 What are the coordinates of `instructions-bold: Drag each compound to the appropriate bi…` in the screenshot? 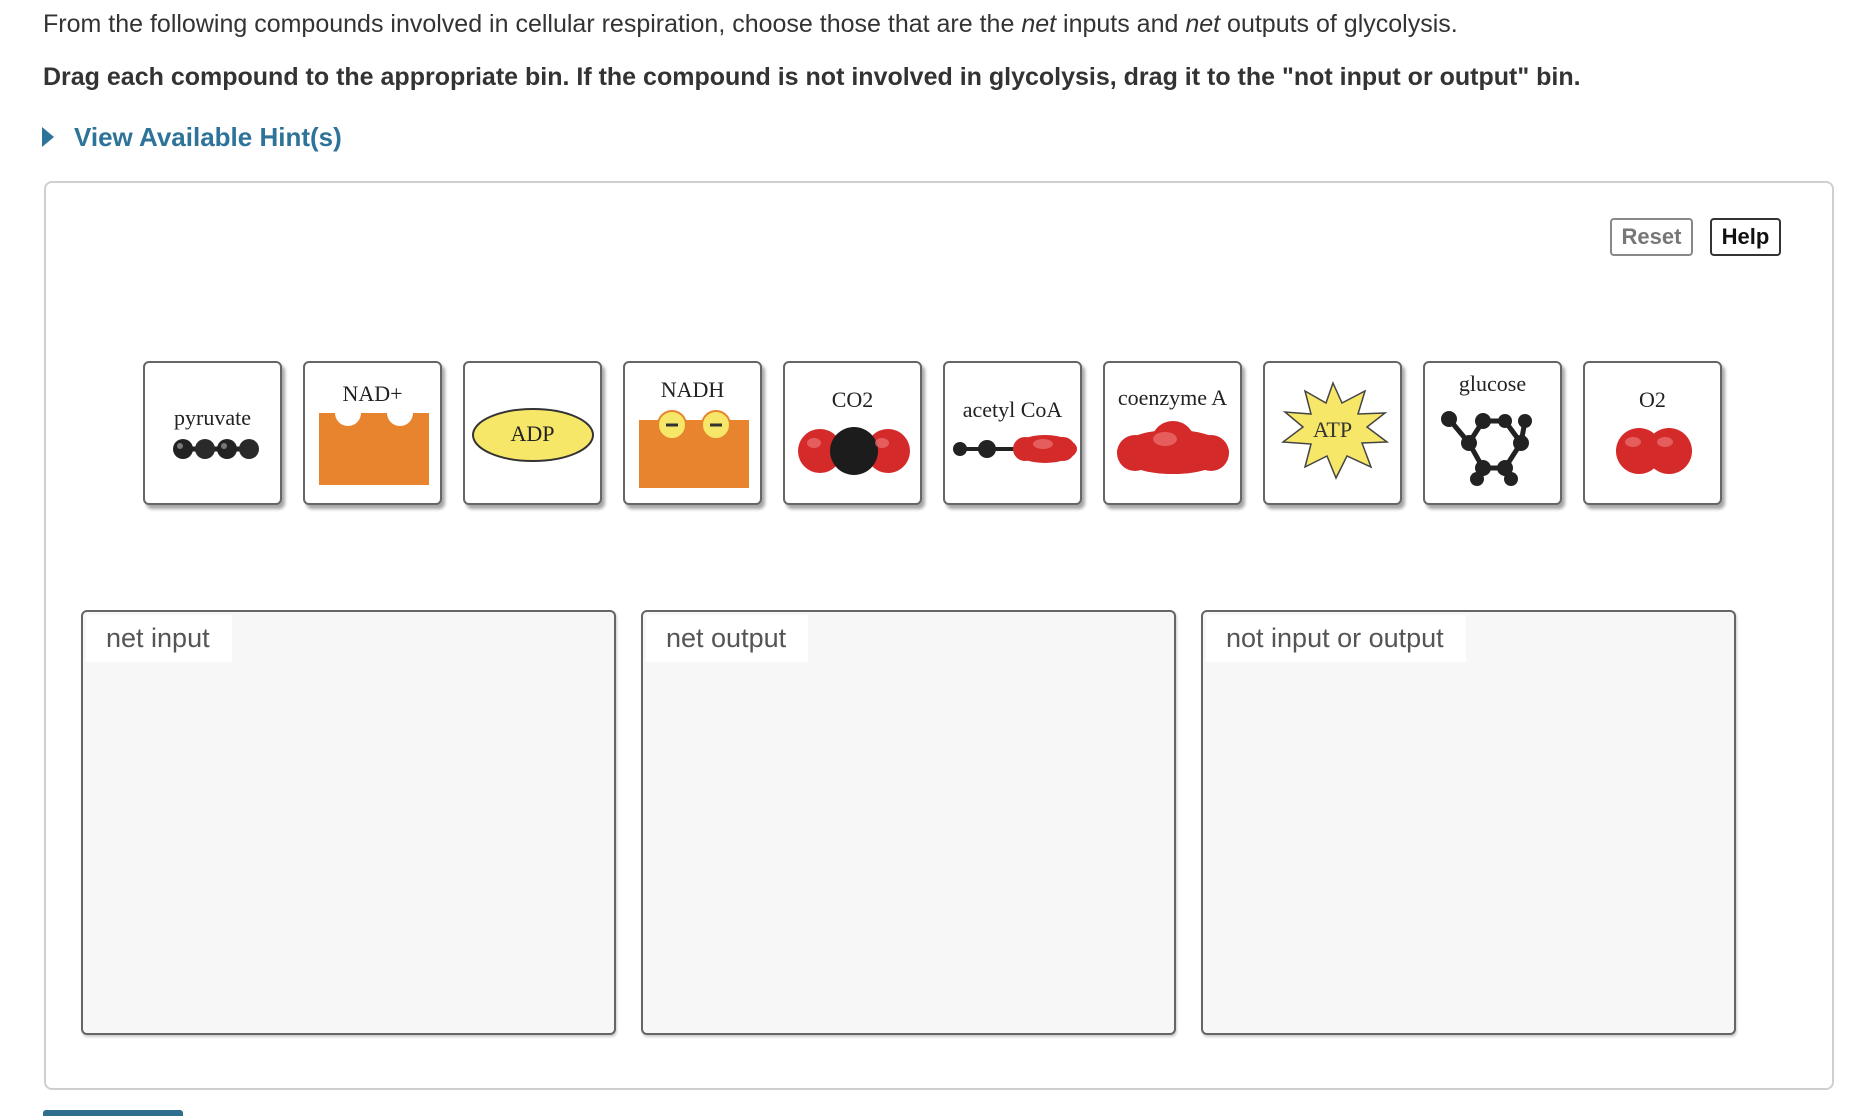 It's located at (812, 77).